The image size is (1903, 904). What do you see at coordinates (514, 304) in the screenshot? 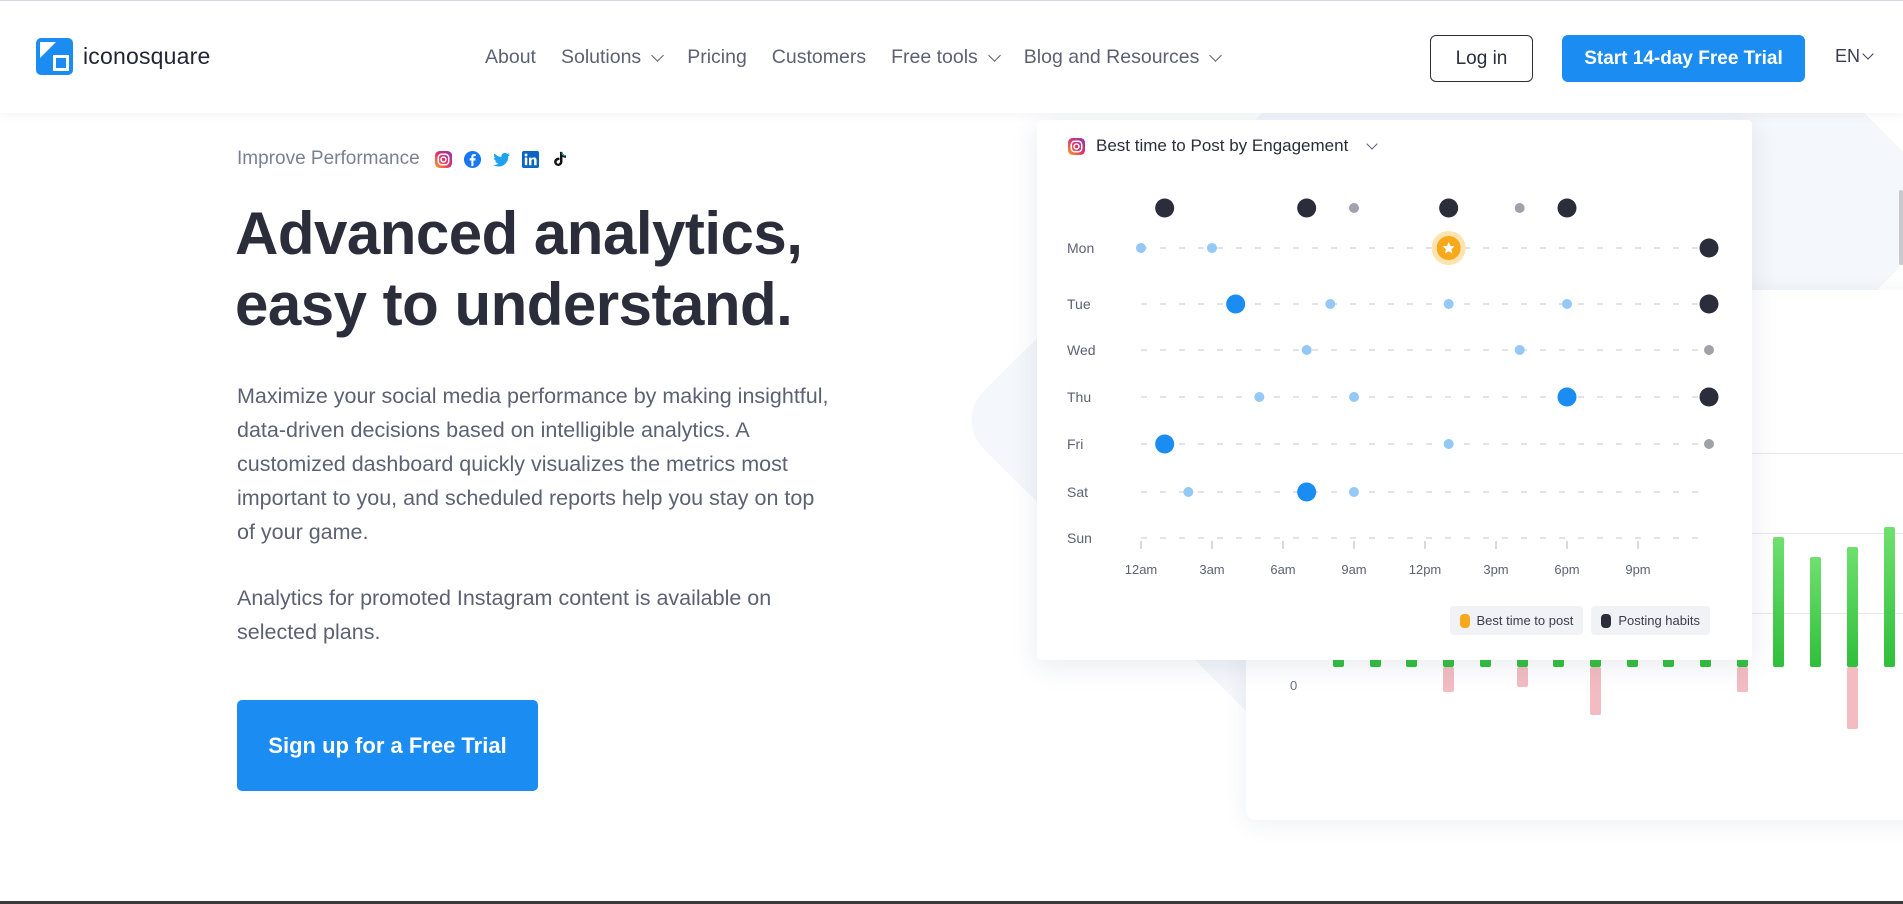
I see `headline-line-2: easy to understand.` at bounding box center [514, 304].